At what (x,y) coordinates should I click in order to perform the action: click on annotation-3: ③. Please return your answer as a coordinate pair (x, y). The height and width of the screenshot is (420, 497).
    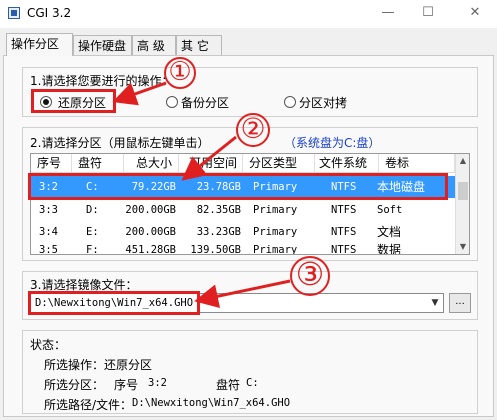
    Looking at the image, I should click on (310, 276).